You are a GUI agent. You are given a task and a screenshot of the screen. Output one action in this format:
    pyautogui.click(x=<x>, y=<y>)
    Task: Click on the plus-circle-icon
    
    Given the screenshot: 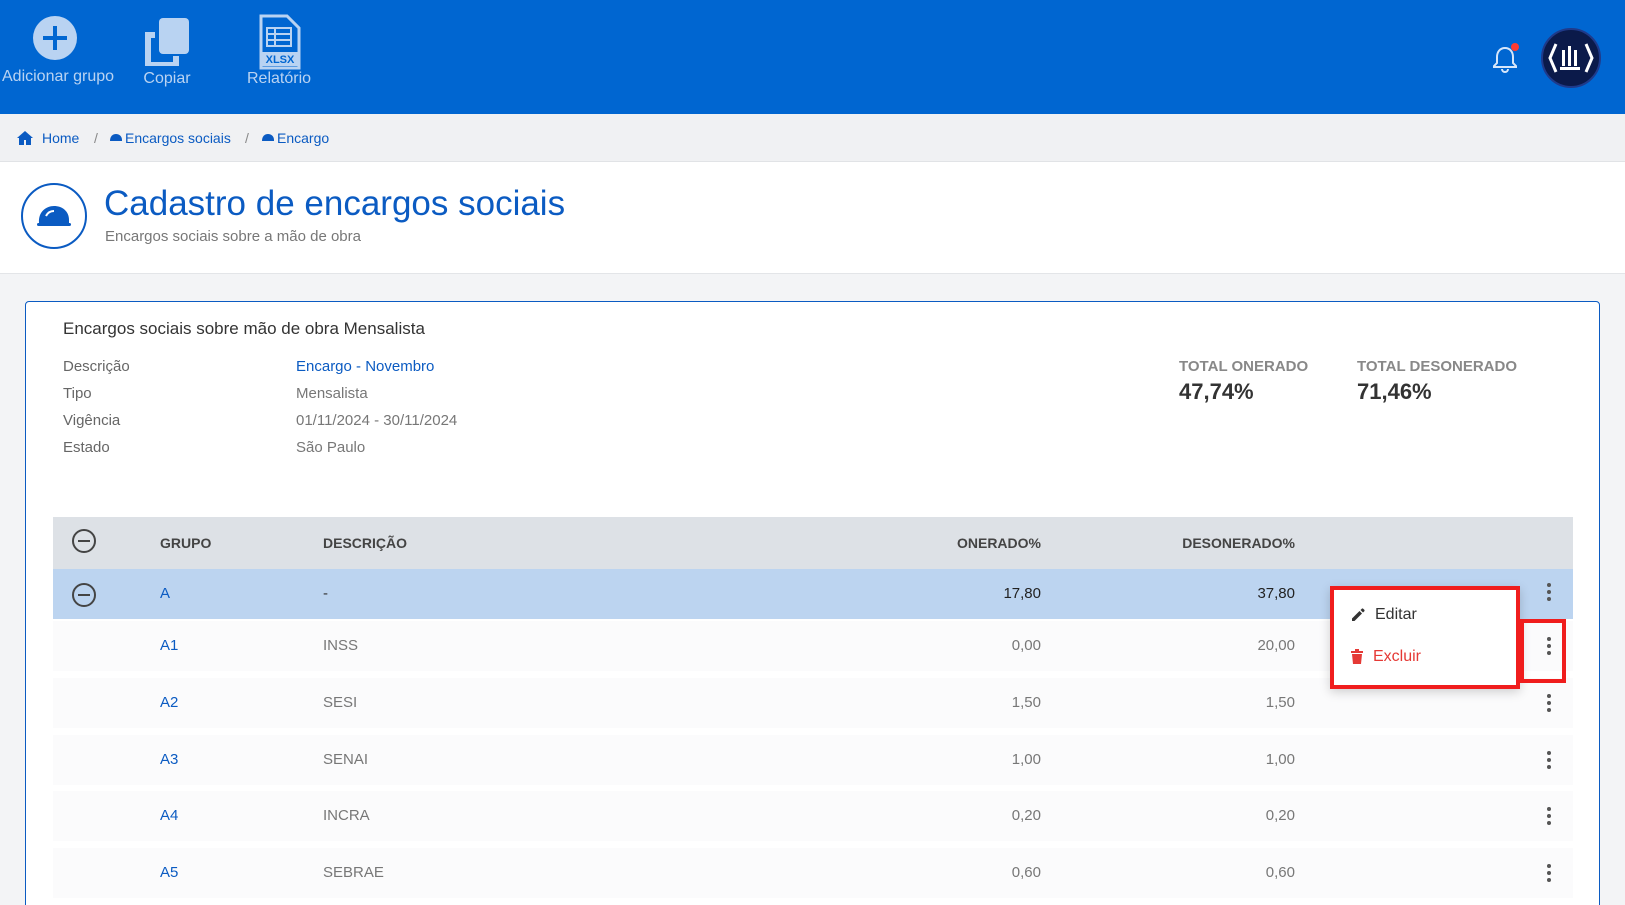 What is the action you would take?
    pyautogui.click(x=55, y=38)
    